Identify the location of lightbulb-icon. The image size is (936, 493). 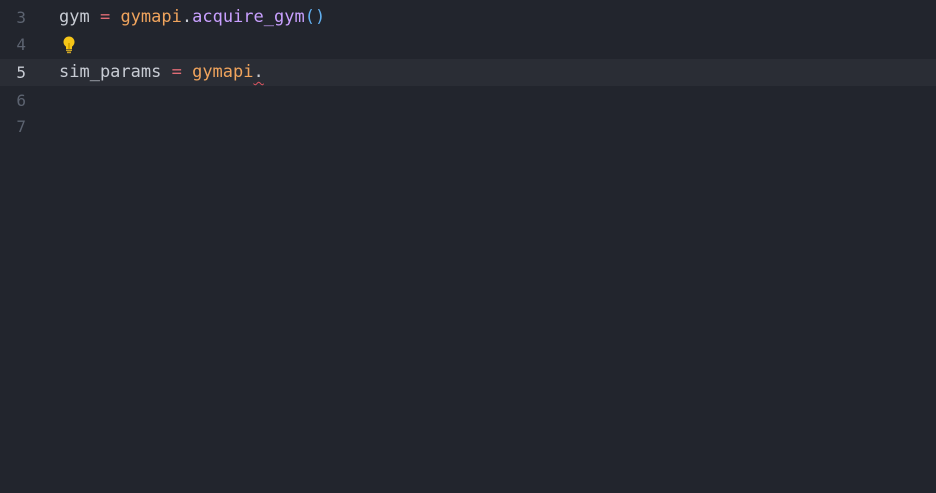
(69, 45).